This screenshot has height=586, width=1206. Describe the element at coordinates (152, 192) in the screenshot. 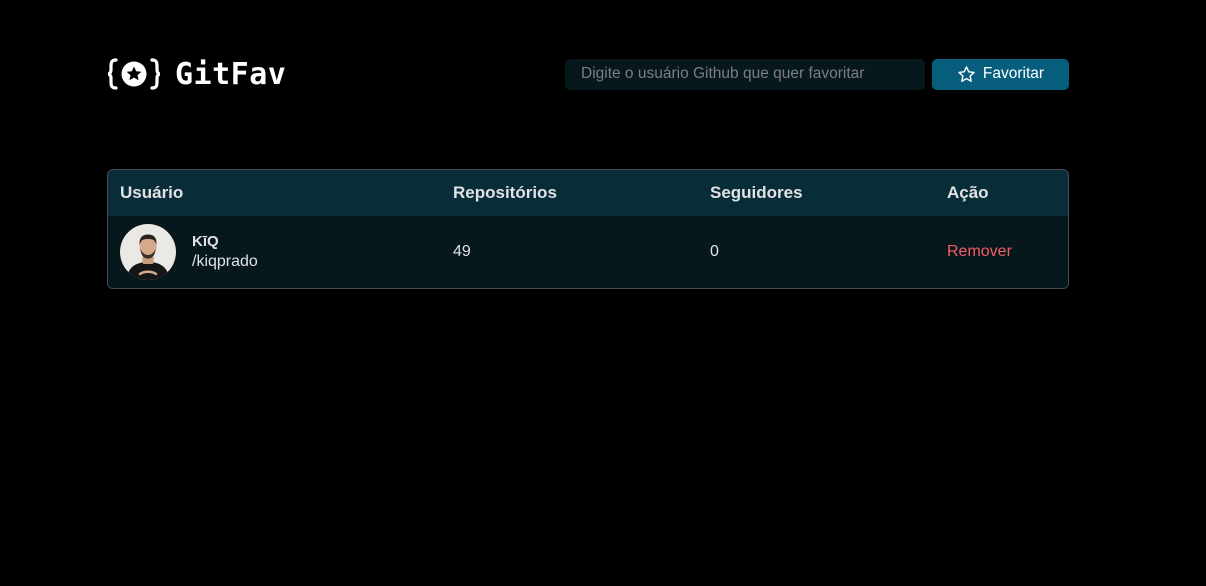

I see `column-header-user: Usuário` at that location.